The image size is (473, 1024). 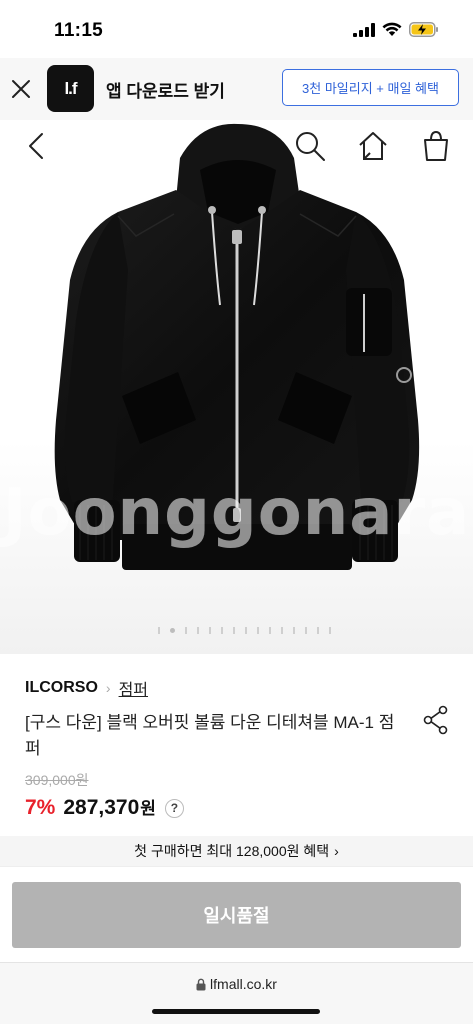 What do you see at coordinates (174, 808) in the screenshot?
I see `price-help-button: ?` at bounding box center [174, 808].